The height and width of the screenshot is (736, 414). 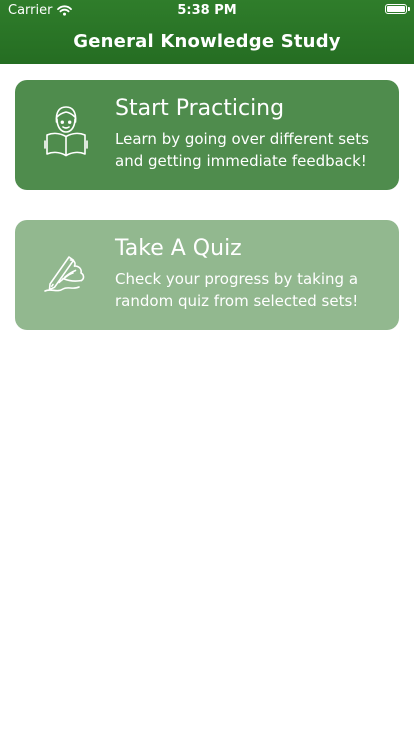 I want to click on writing-hand-icon, so click(x=64, y=274).